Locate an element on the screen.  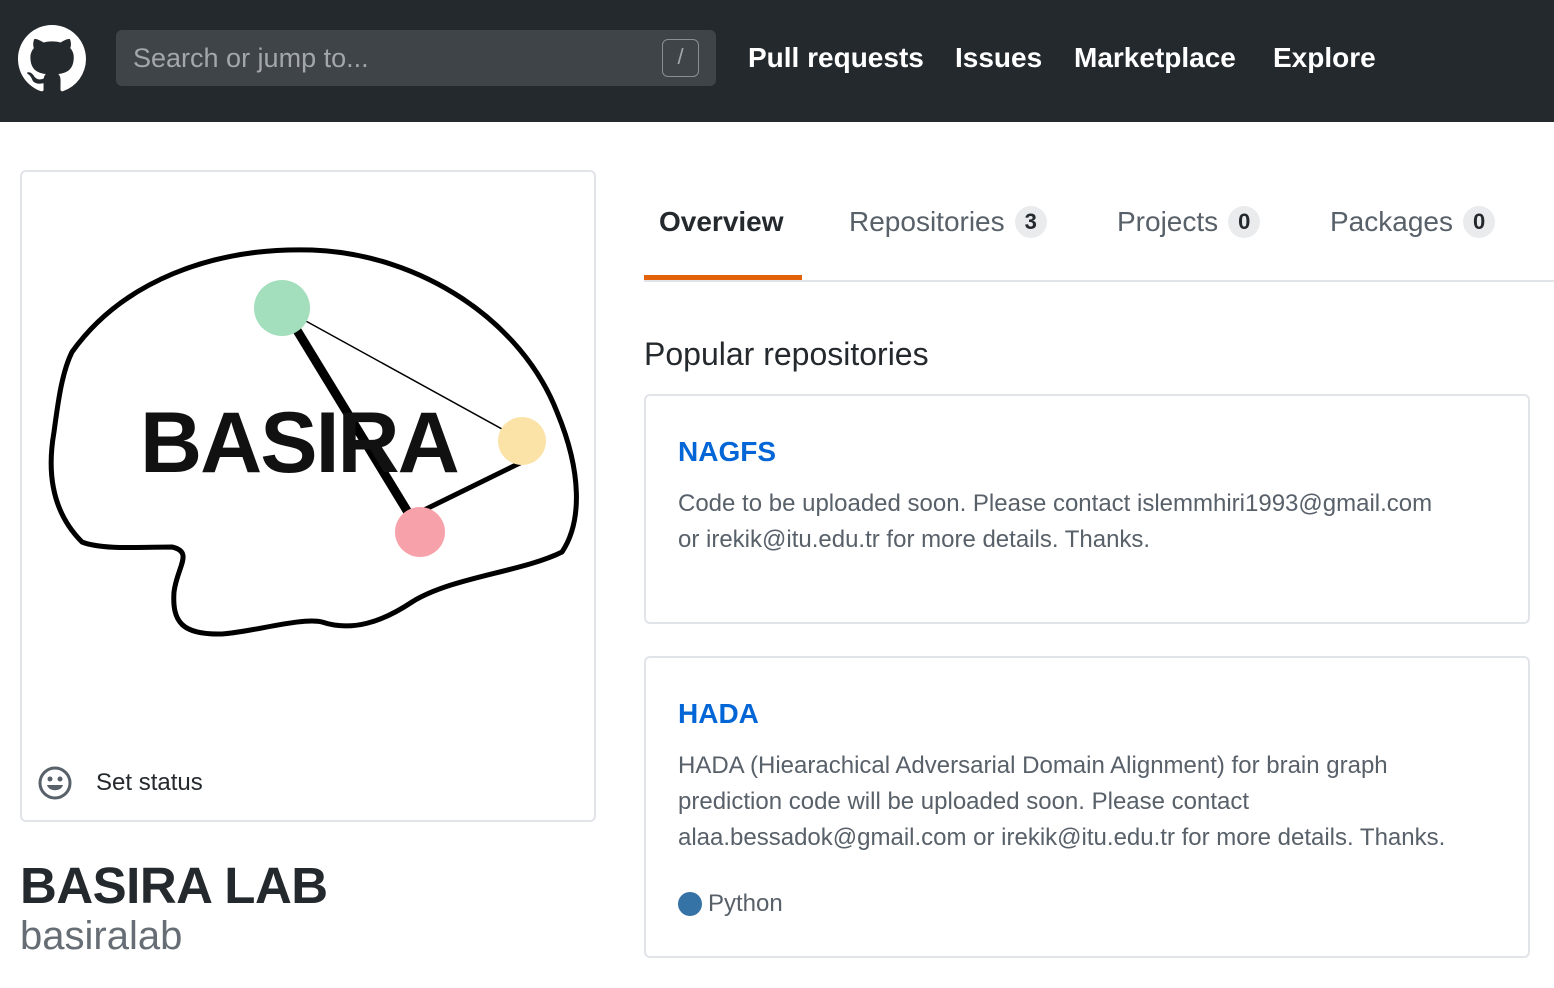
tab-packages: Packages 0 is located at coordinates (1413, 222).